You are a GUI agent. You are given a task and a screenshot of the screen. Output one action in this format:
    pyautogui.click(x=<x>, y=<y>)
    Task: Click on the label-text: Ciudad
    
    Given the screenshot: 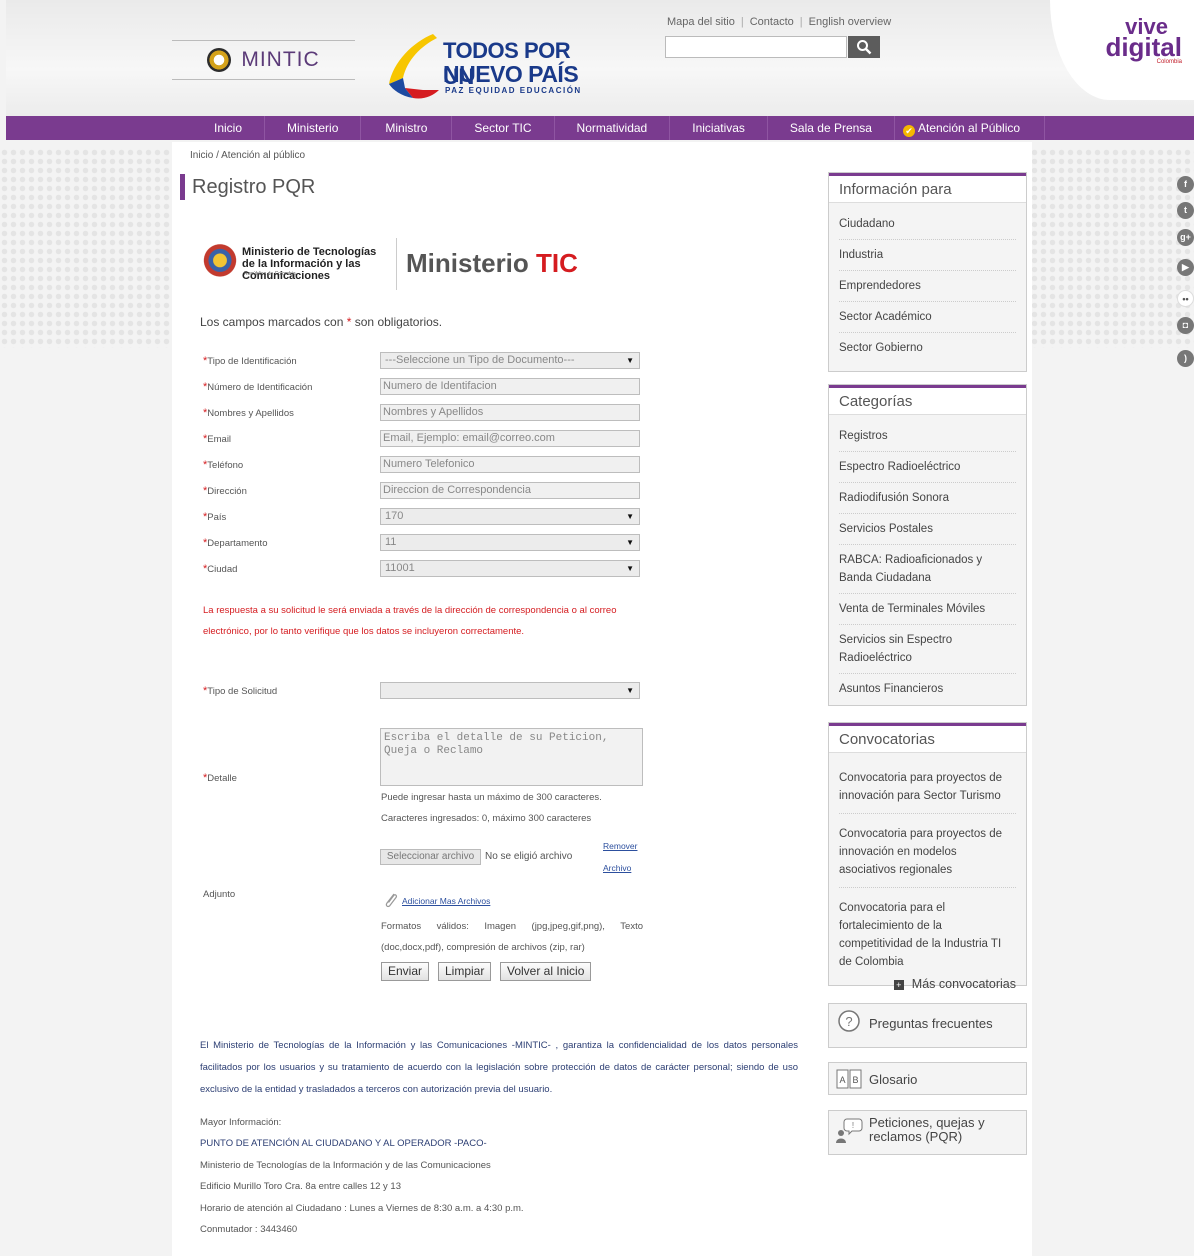 What is the action you would take?
    pyautogui.click(x=222, y=569)
    